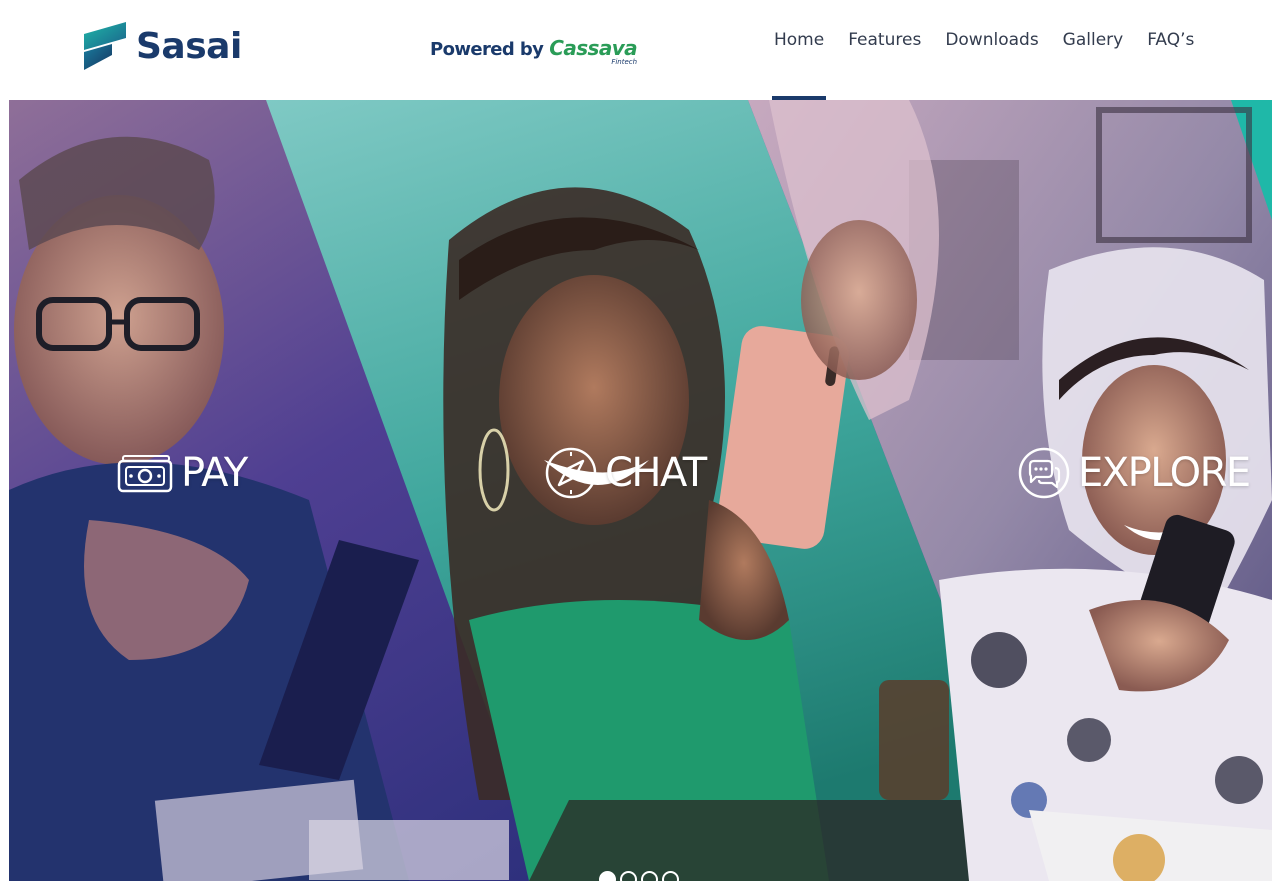 The image size is (1280, 881). I want to click on feature-pay: PAY, so click(182, 473).